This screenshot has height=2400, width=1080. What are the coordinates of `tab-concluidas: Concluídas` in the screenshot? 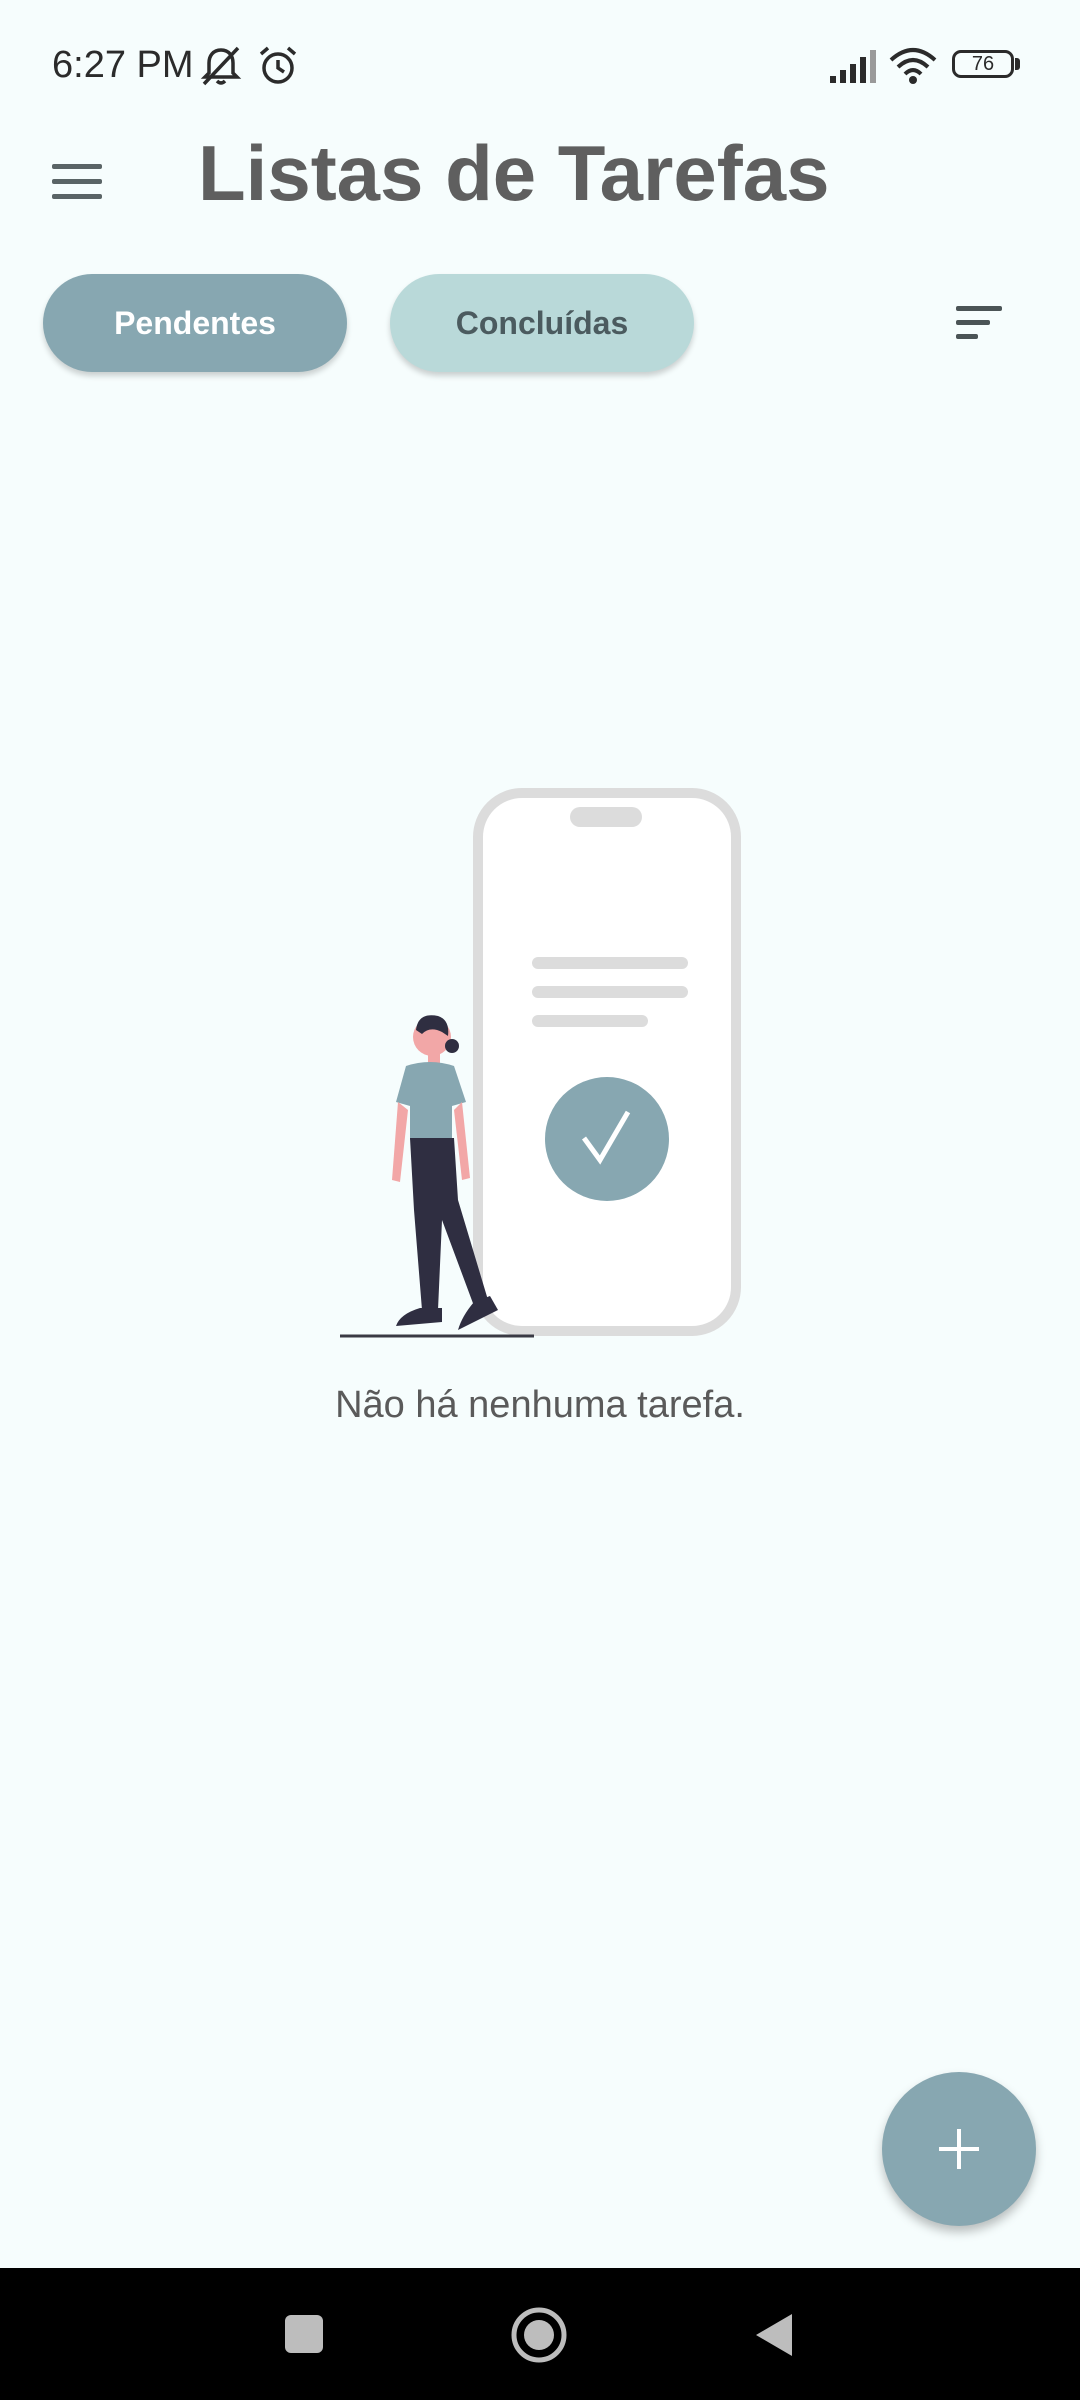 It's located at (542, 323).